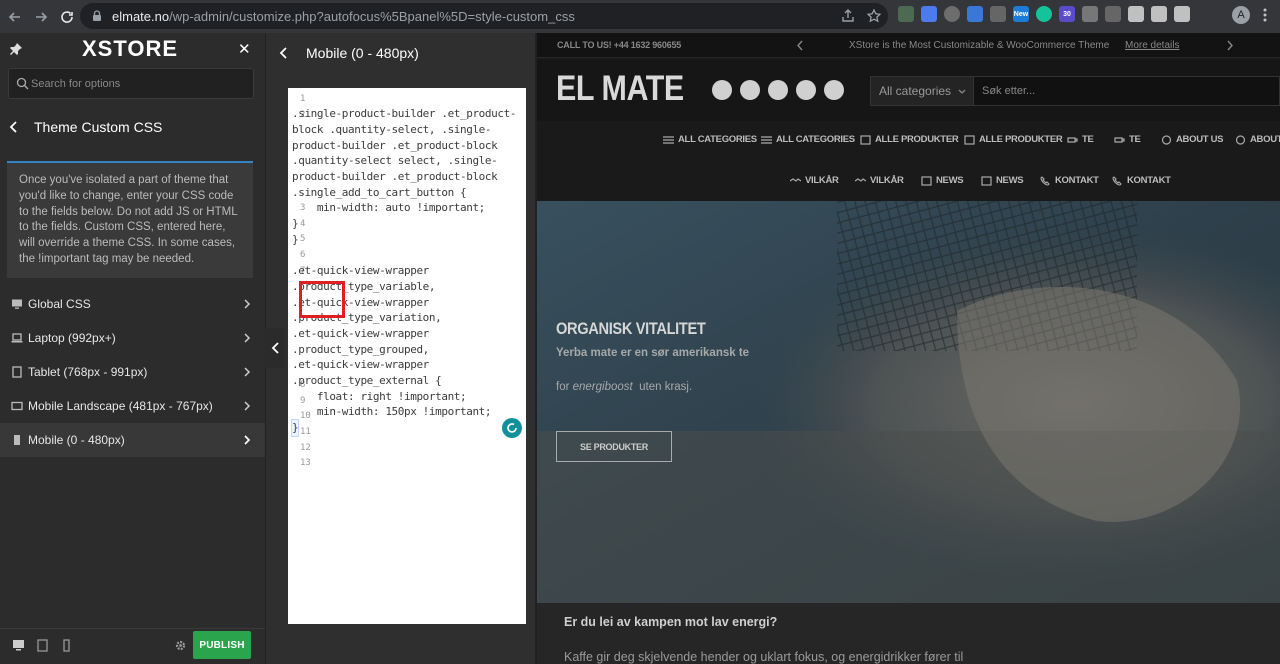  Describe the element at coordinates (668, 139) in the screenshot. I see `list-icon` at that location.